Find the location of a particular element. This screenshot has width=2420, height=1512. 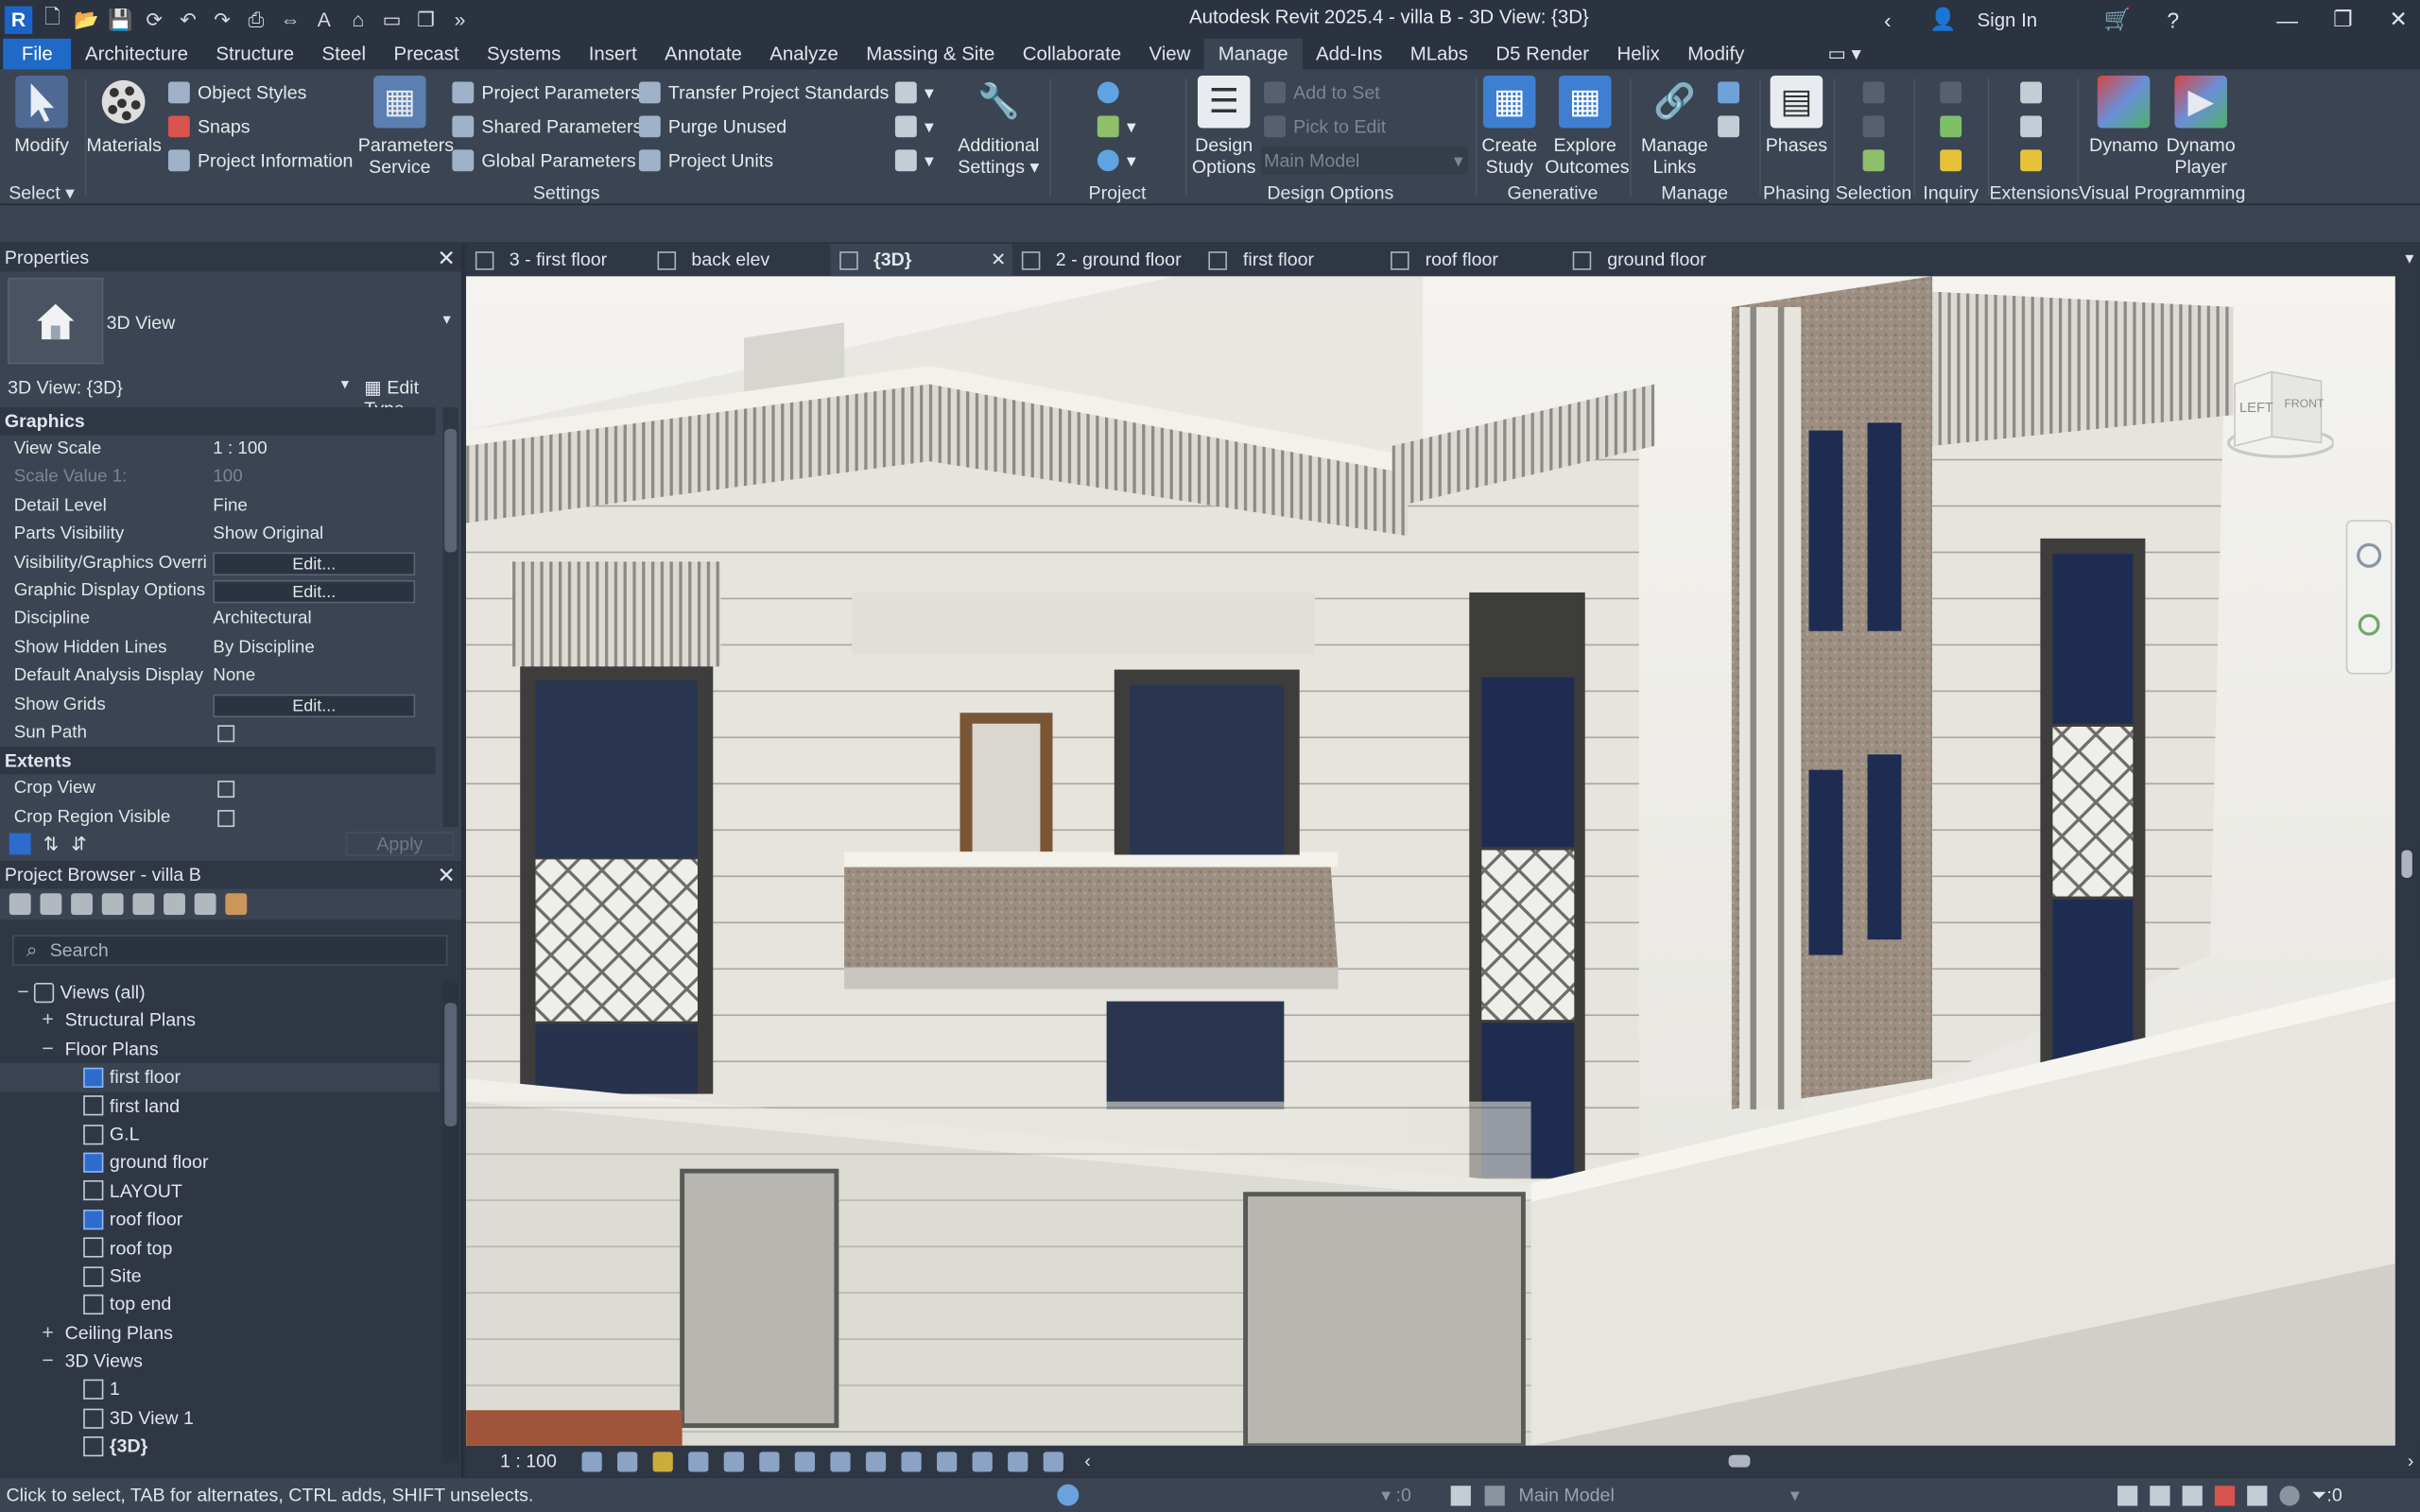

manage-links-button: 🔗 Manage Links is located at coordinates (1675, 127).